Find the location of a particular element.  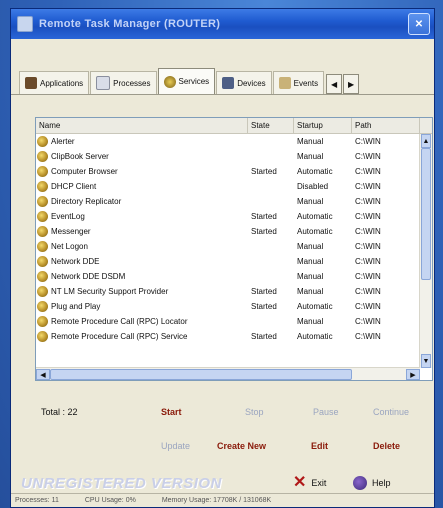

horizontal-scrollbar: ◀ ▶ is located at coordinates (228, 373).